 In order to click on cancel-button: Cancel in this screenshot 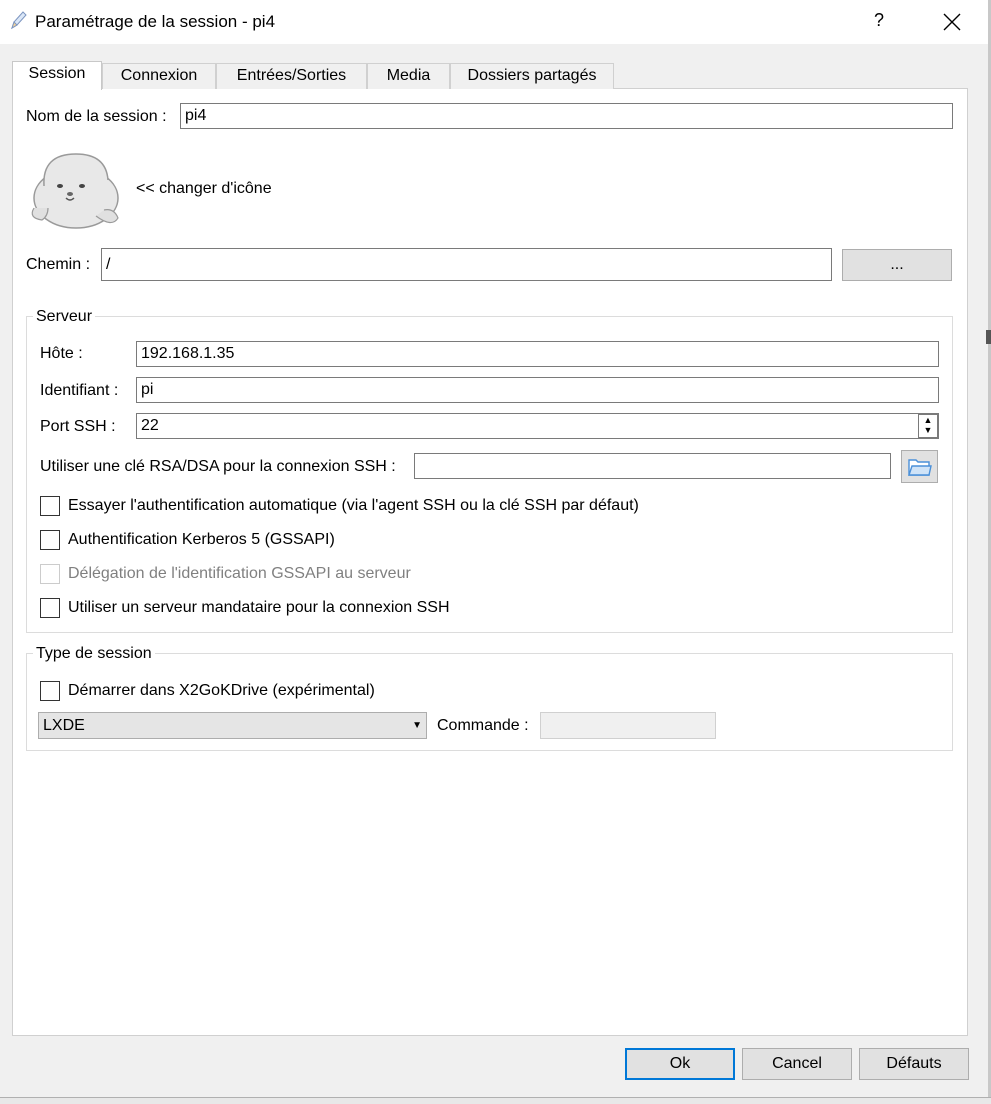, I will do `click(797, 1064)`.